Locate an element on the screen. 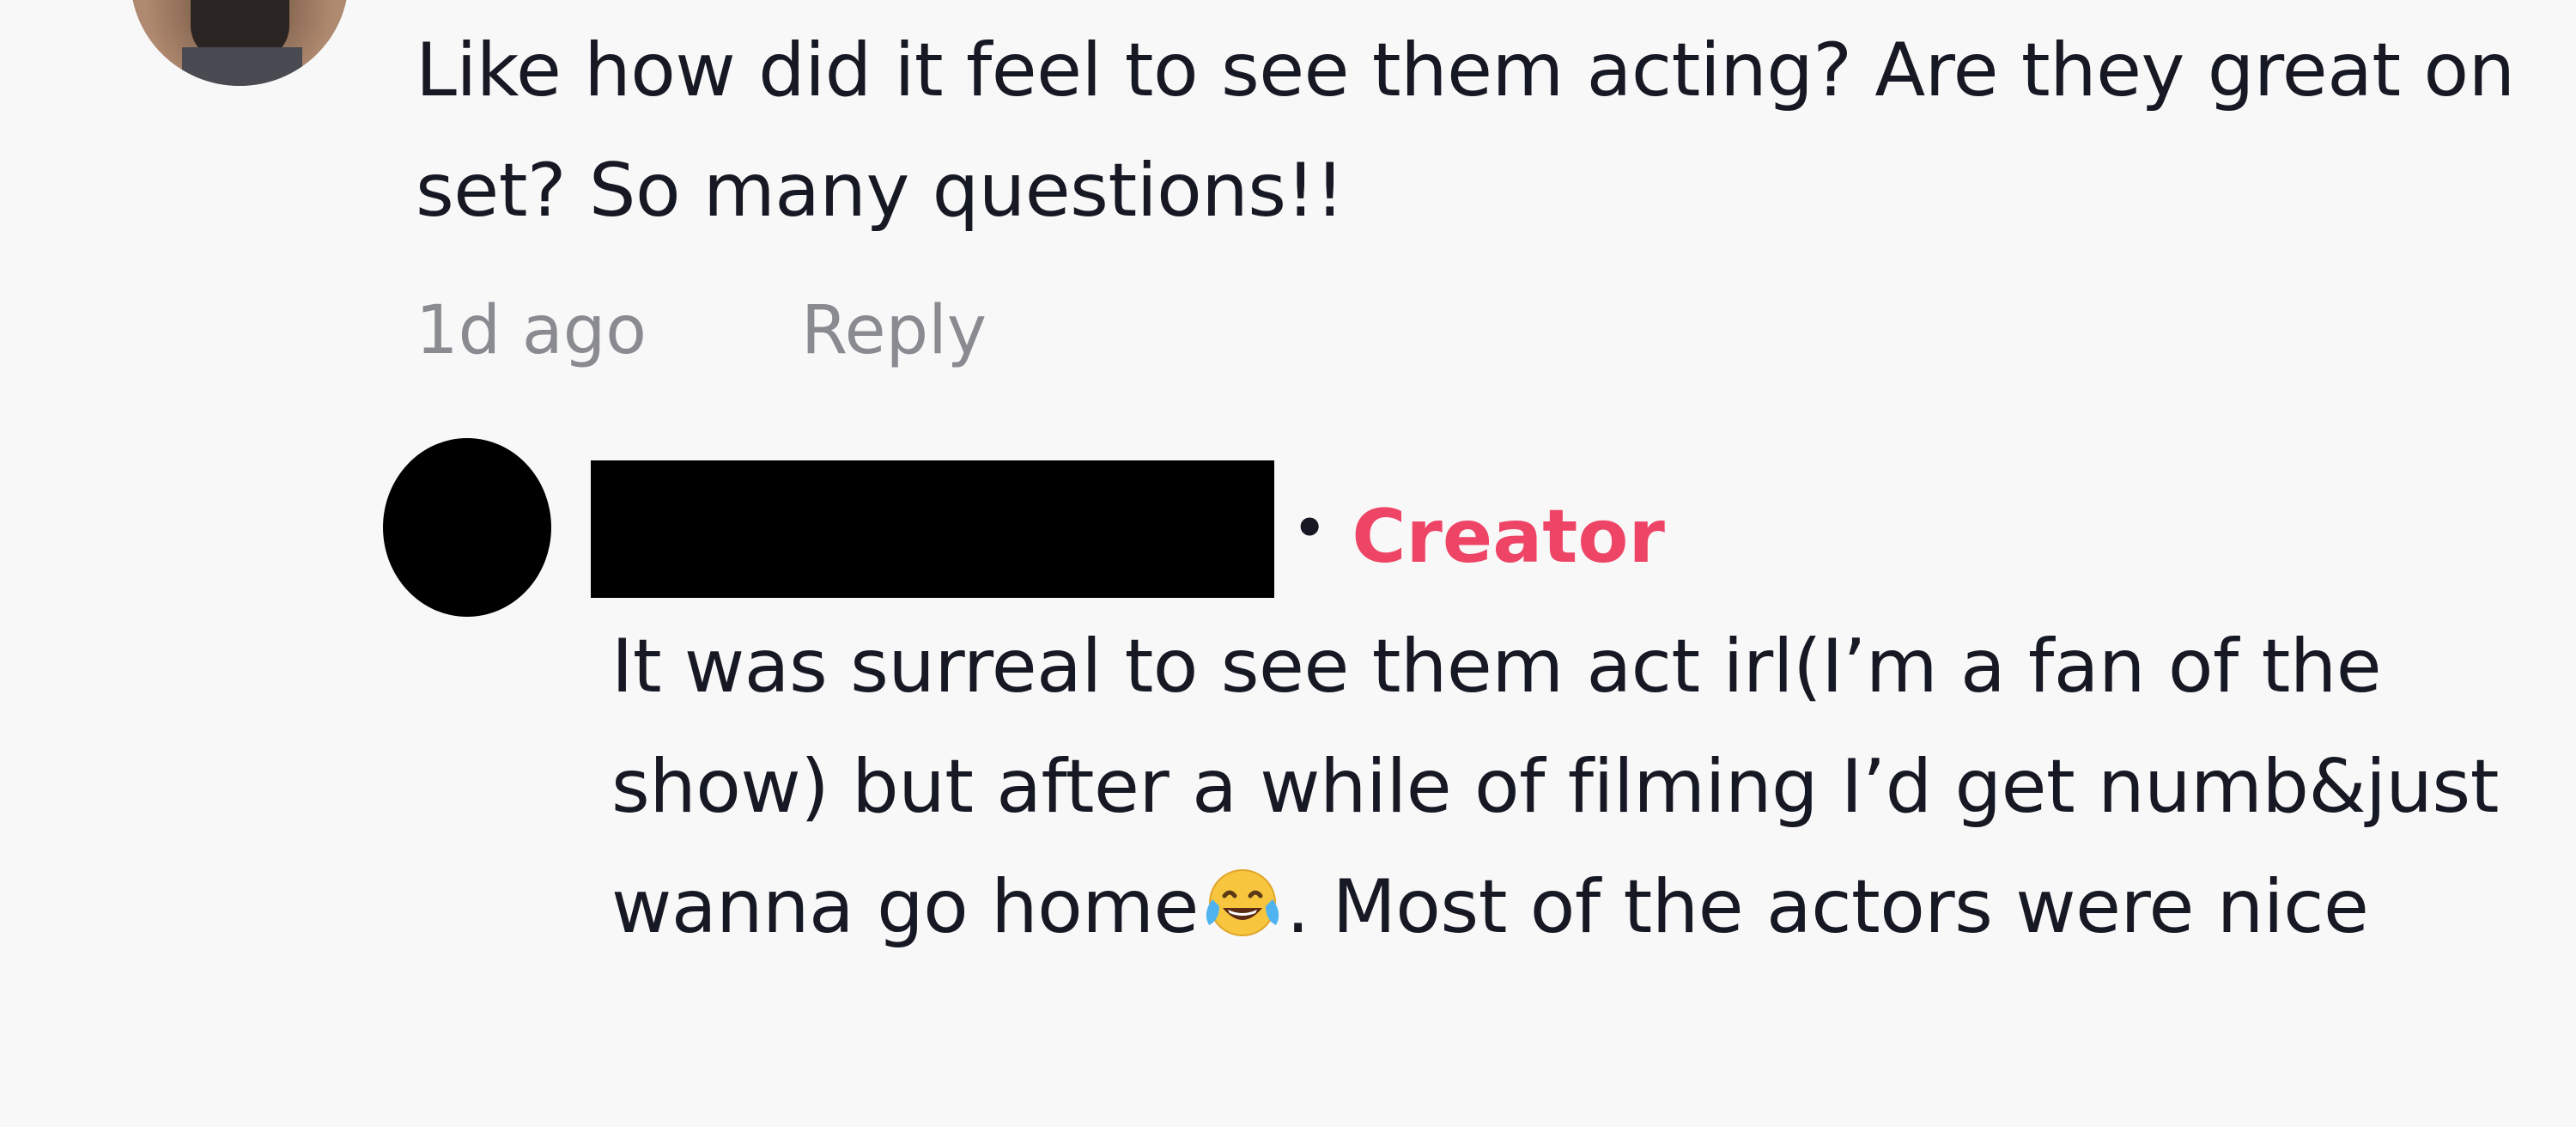  reply-text-part-2: . Most of the actors were nice is located at coordinates (1827, 907).